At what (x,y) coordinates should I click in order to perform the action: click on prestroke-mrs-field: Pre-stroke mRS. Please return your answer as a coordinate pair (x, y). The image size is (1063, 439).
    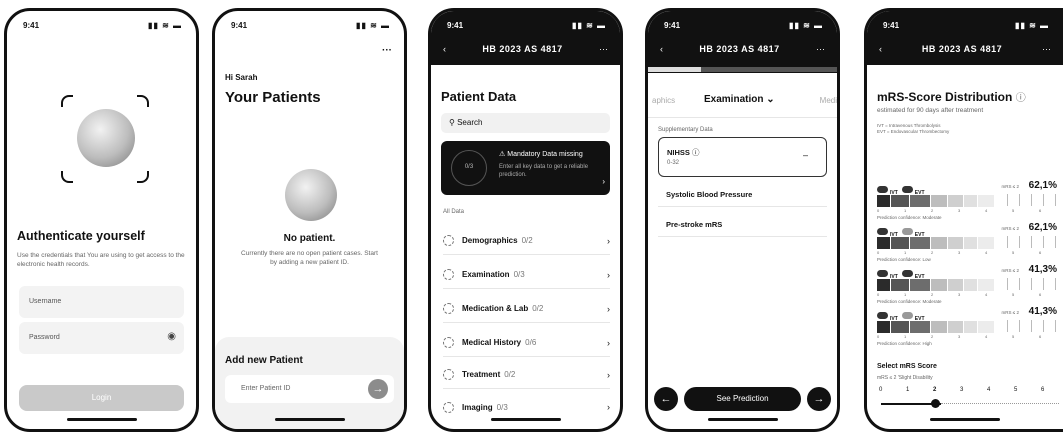
    Looking at the image, I should click on (742, 224).